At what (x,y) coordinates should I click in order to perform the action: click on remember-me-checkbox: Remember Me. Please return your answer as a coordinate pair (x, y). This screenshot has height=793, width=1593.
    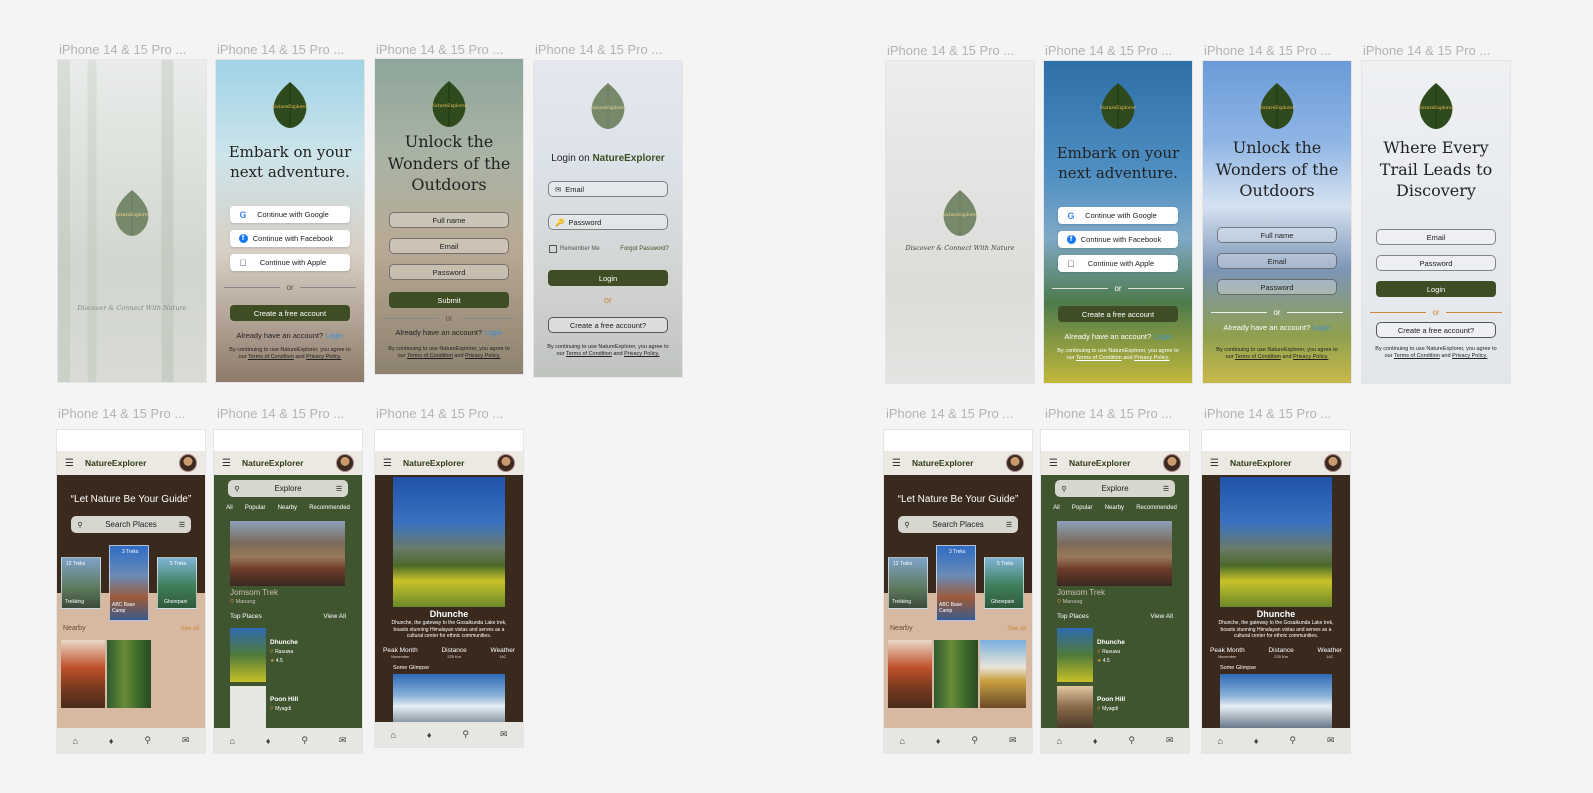
    Looking at the image, I should click on (574, 249).